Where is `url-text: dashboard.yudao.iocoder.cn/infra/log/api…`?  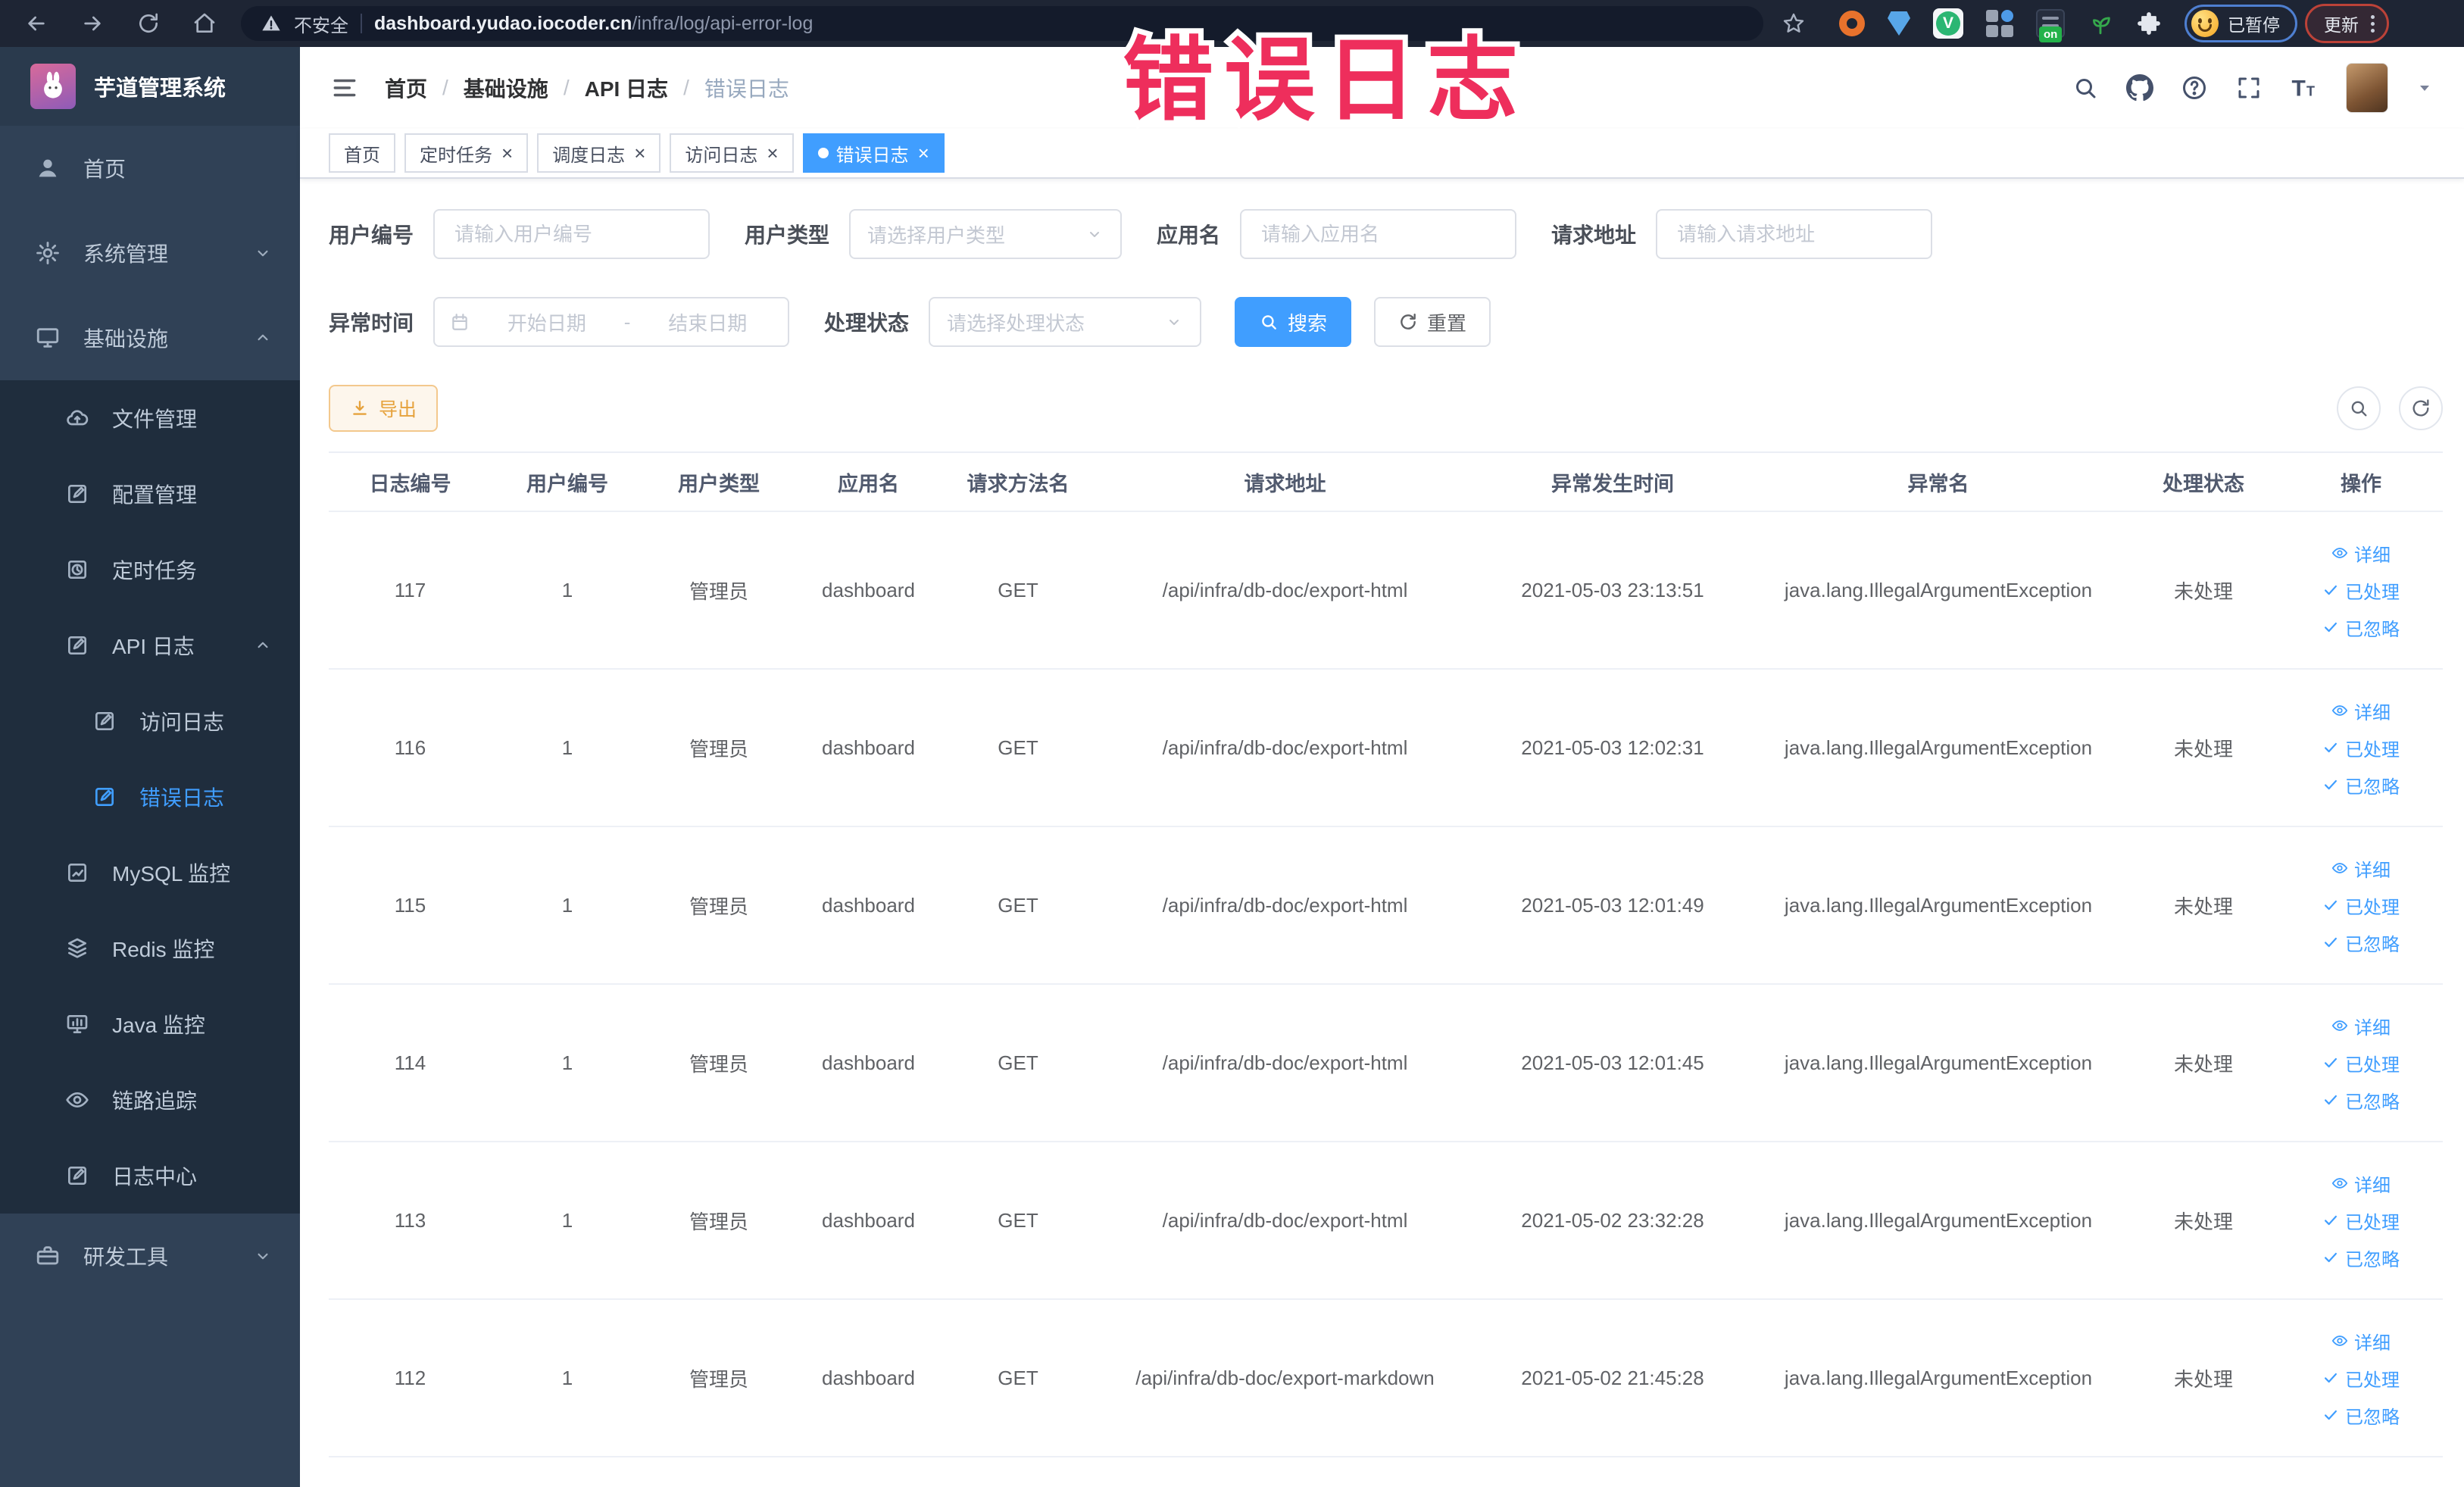 url-text: dashboard.yudao.iocoder.cn/infra/log/api… is located at coordinates (593, 24).